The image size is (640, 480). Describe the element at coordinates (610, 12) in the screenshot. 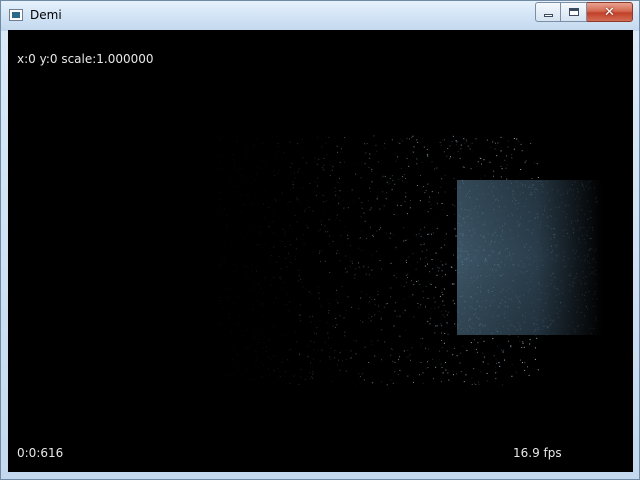

I see `close-button: ✕` at that location.